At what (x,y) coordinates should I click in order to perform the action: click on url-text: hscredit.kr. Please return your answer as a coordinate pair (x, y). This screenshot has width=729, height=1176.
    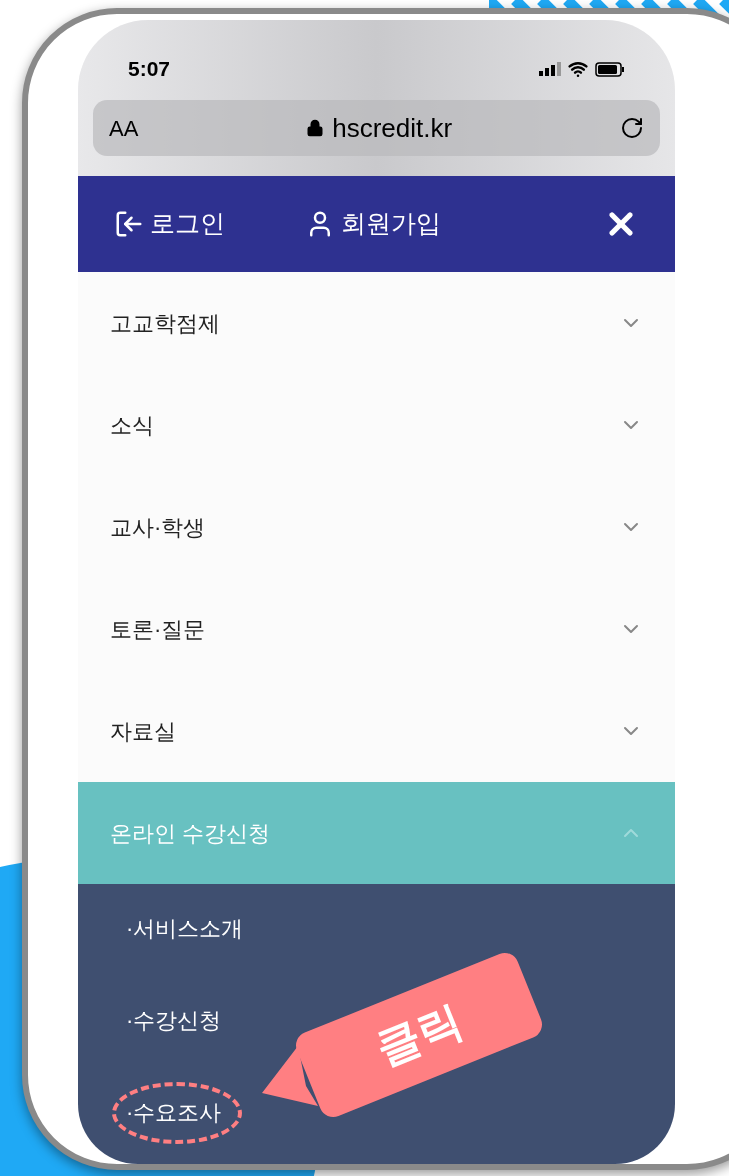
    Looking at the image, I should click on (392, 128).